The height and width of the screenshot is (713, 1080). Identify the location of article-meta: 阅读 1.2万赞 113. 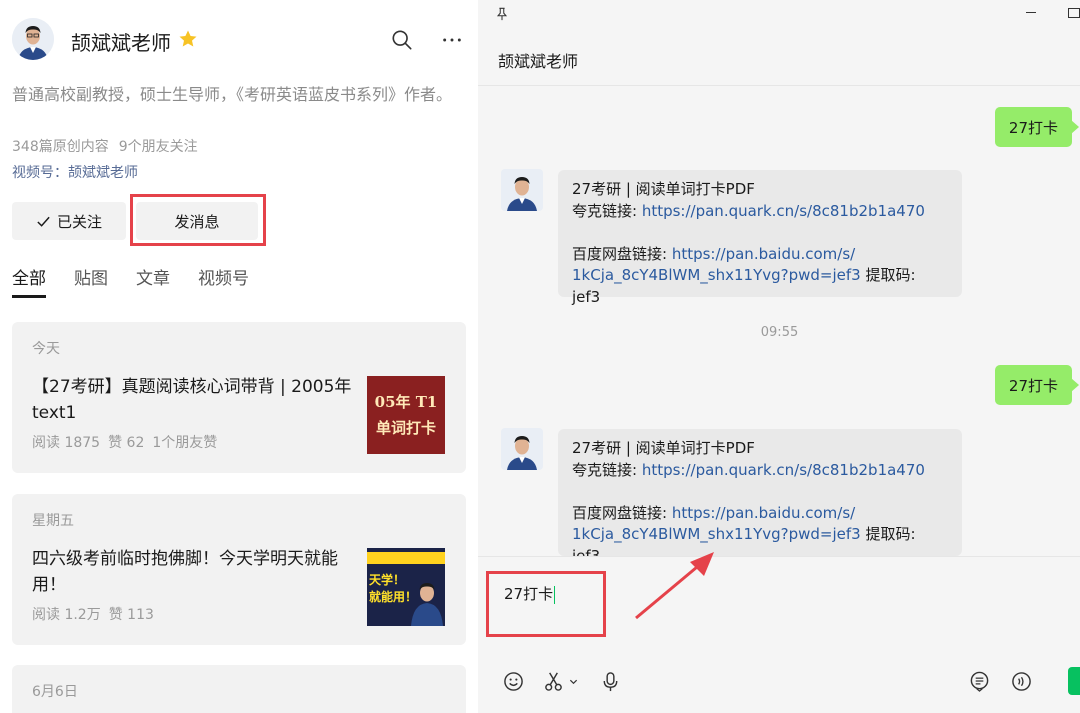
(93, 614).